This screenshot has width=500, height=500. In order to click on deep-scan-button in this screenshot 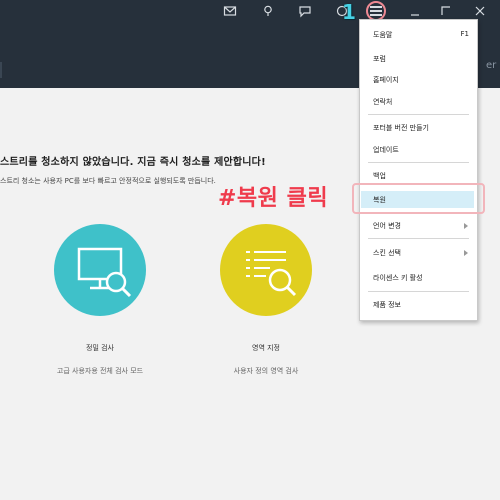, I will do `click(100, 270)`.